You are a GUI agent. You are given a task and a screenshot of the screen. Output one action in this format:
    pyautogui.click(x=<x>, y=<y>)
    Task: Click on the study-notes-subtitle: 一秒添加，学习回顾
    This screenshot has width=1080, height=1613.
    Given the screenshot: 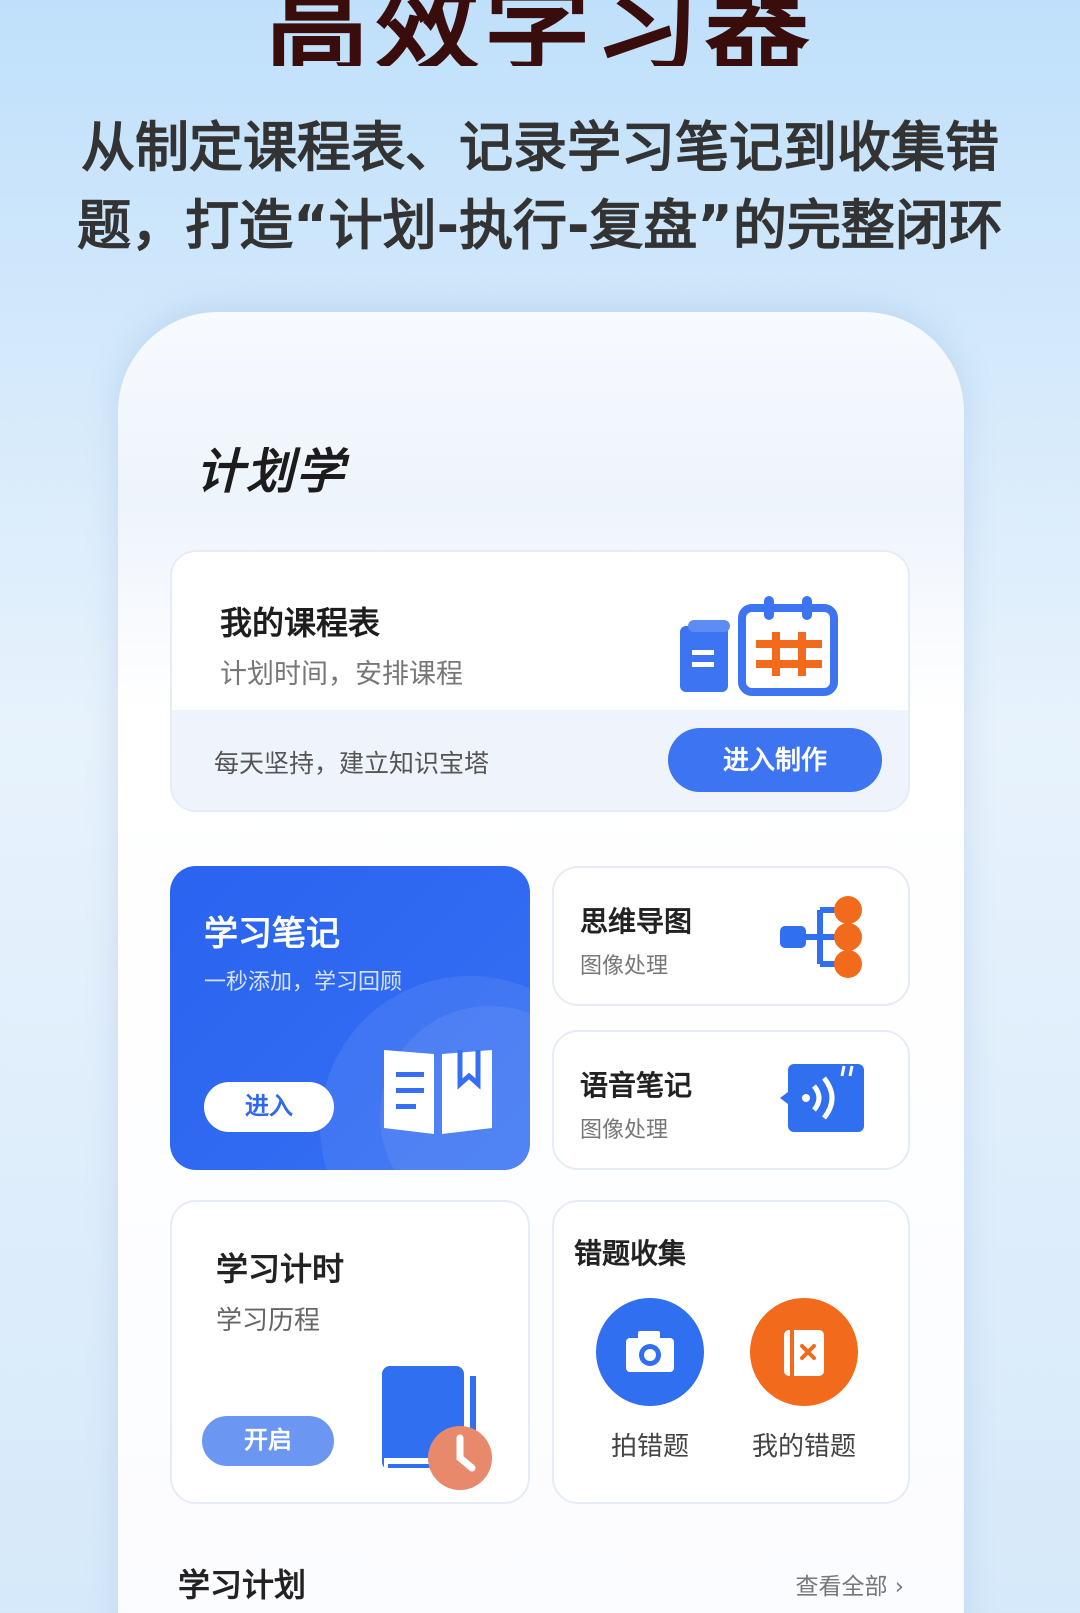 What is the action you would take?
    pyautogui.click(x=303, y=982)
    